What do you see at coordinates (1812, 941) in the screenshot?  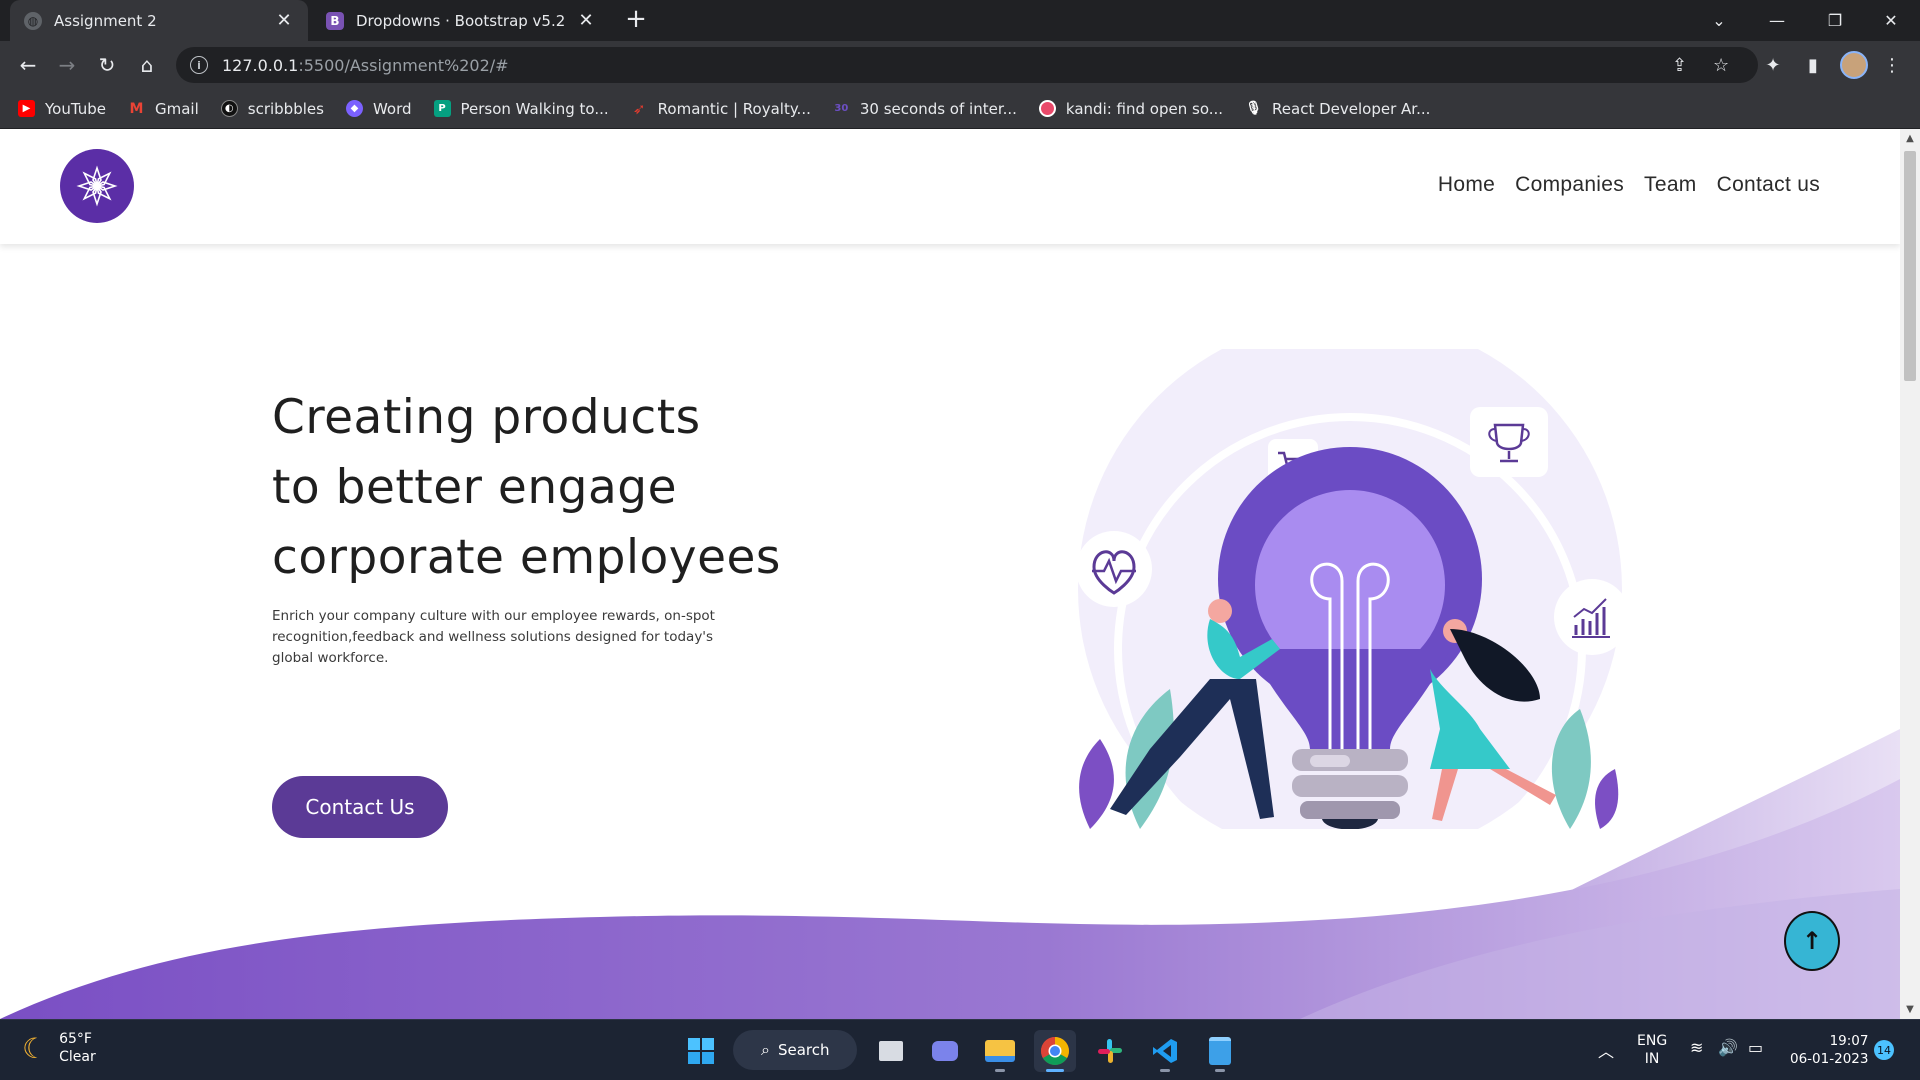 I see `back-to-top-button: ↑` at bounding box center [1812, 941].